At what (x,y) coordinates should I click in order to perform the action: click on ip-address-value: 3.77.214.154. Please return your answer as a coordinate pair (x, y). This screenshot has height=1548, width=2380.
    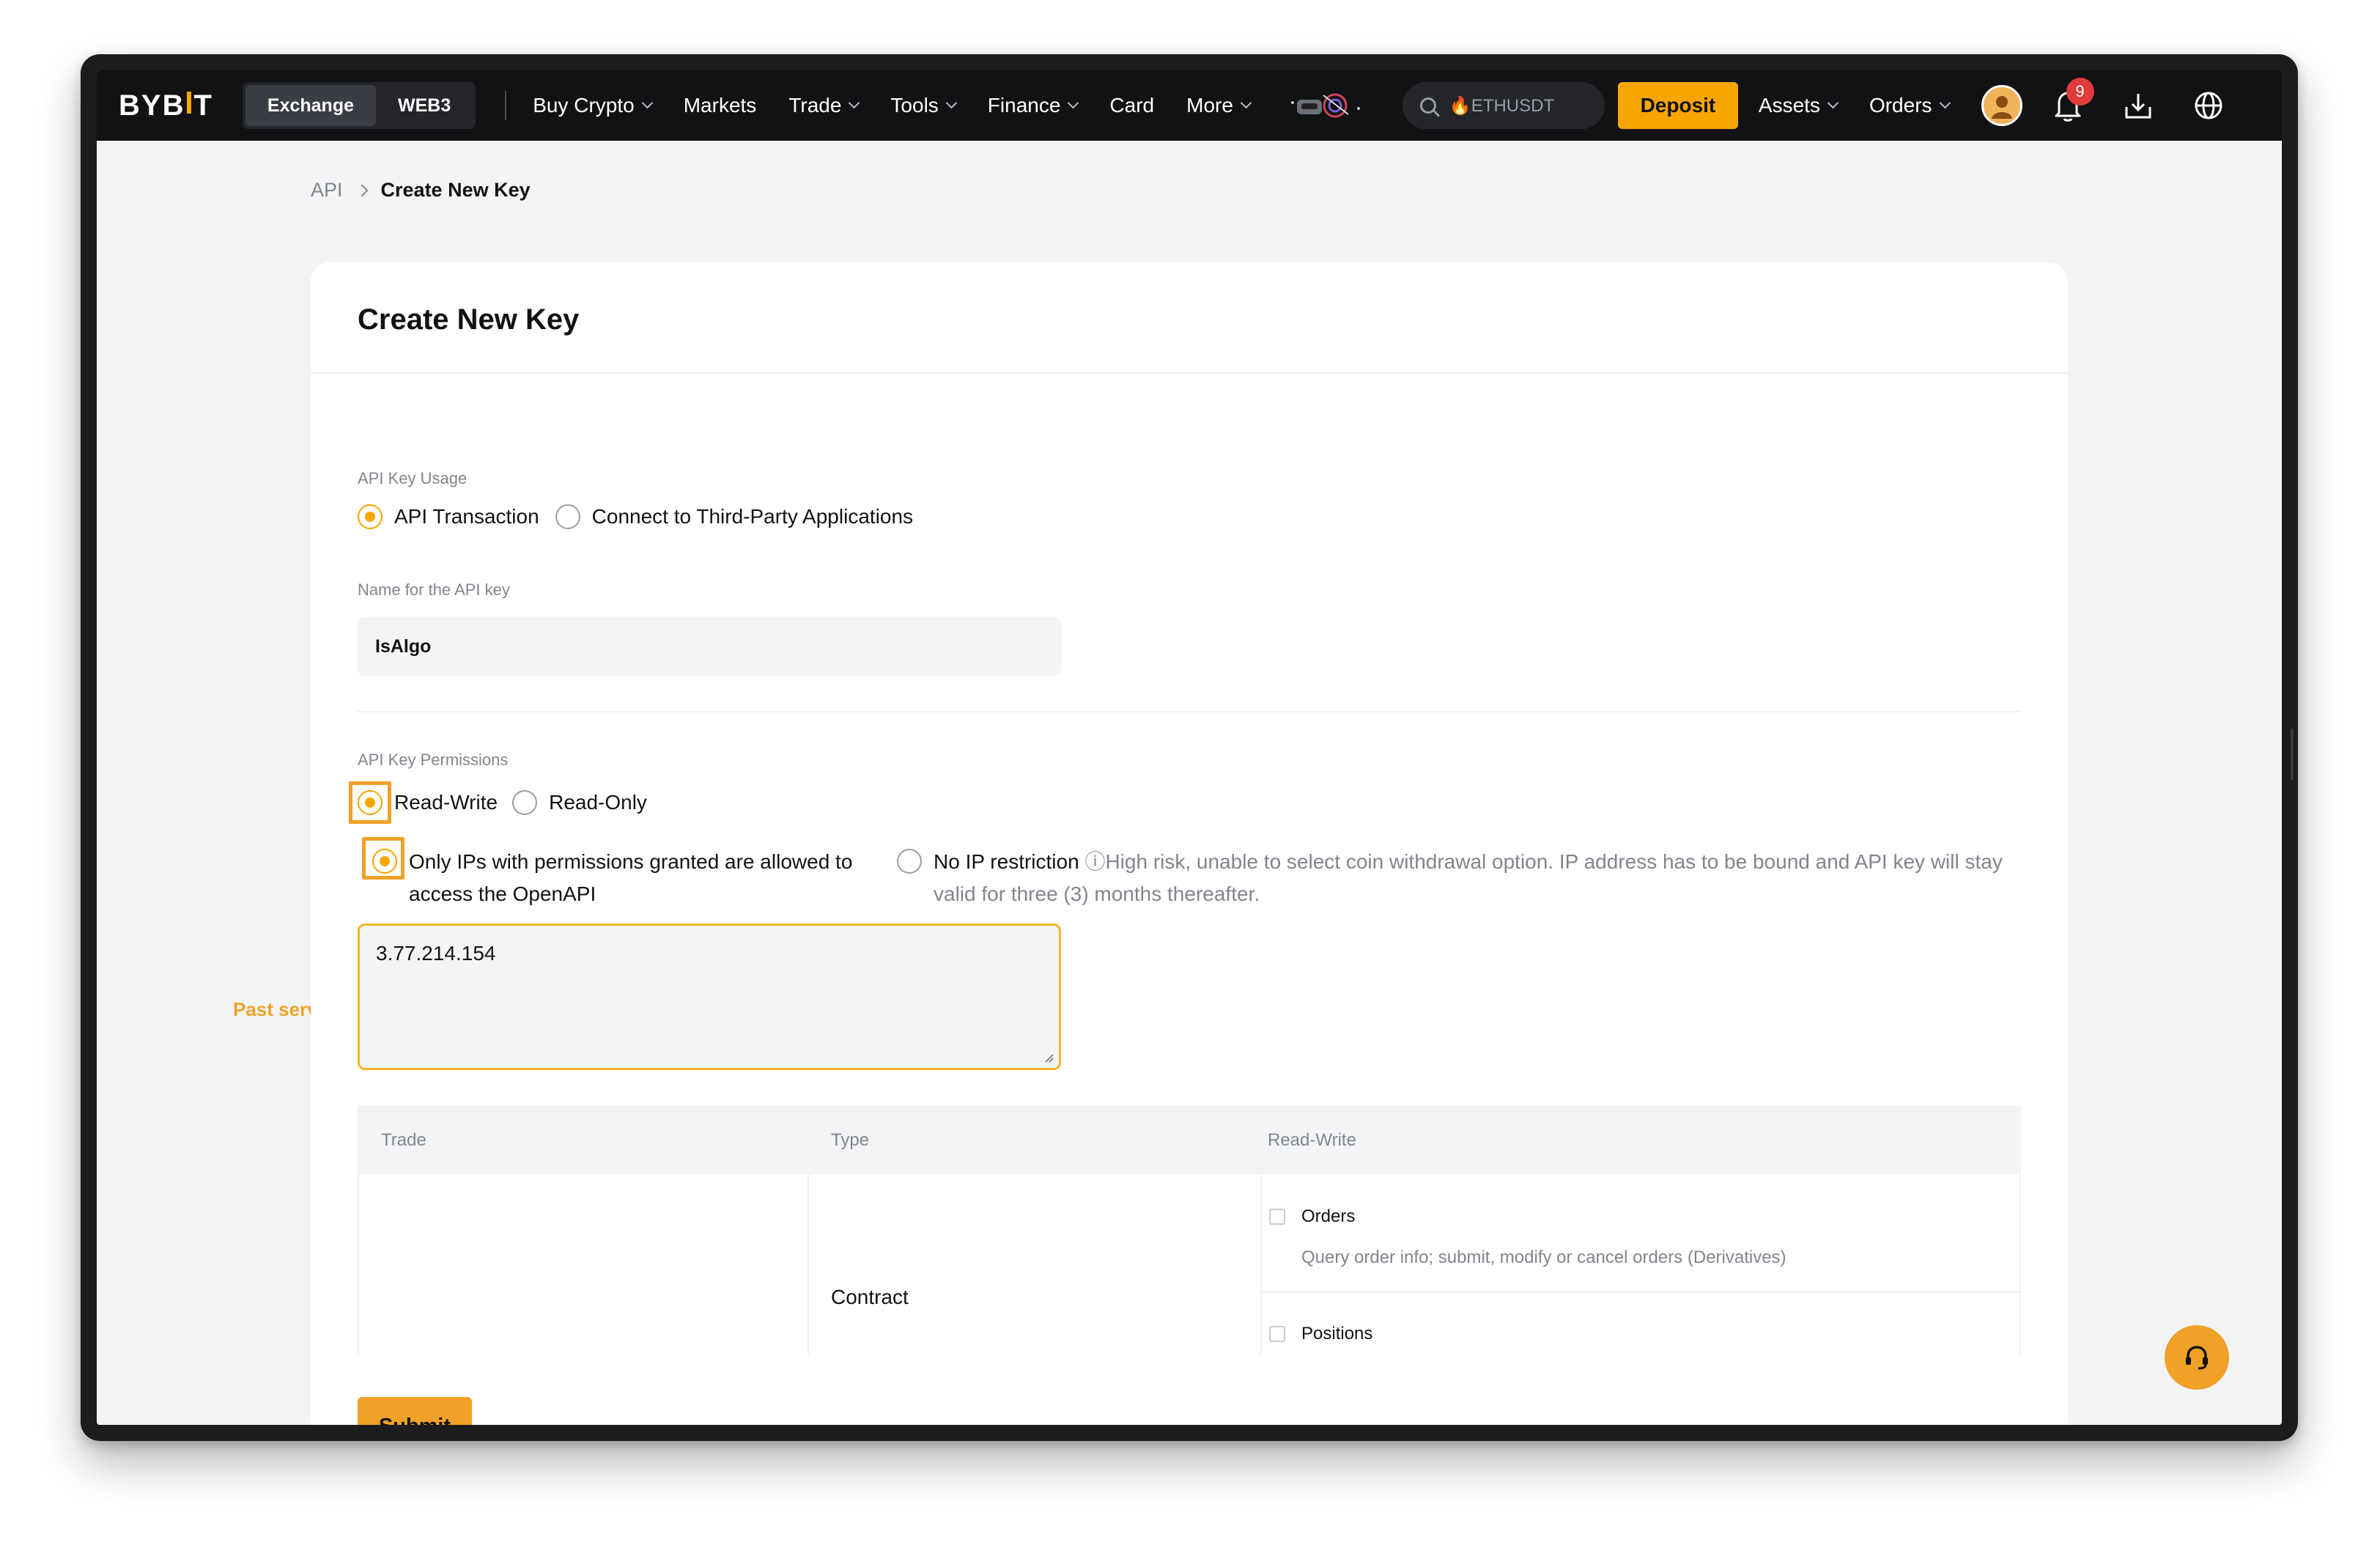
    Looking at the image, I should click on (436, 953).